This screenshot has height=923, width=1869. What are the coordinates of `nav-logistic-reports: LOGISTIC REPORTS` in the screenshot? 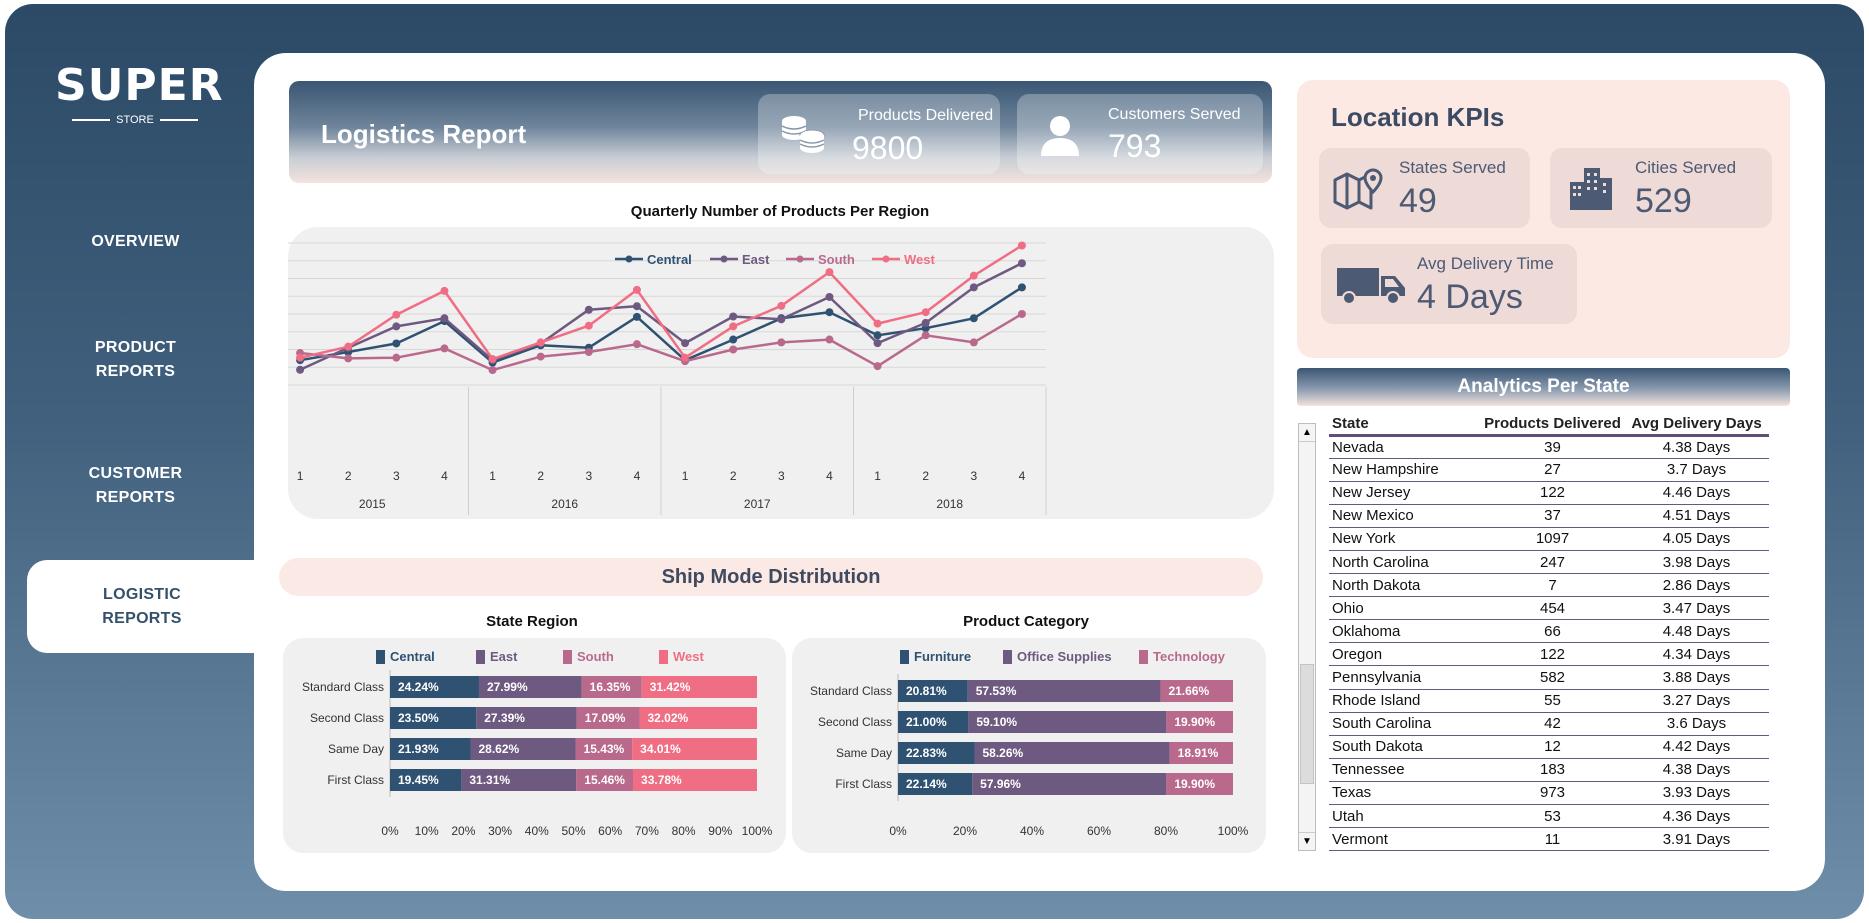 It's located at (142, 606).